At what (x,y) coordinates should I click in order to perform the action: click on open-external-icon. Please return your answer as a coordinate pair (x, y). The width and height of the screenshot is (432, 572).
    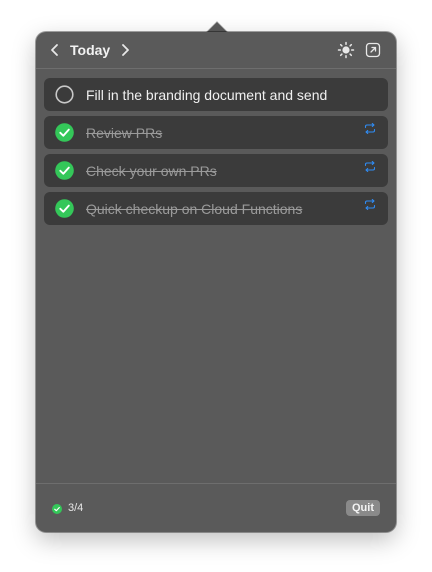
    Looking at the image, I should click on (373, 50).